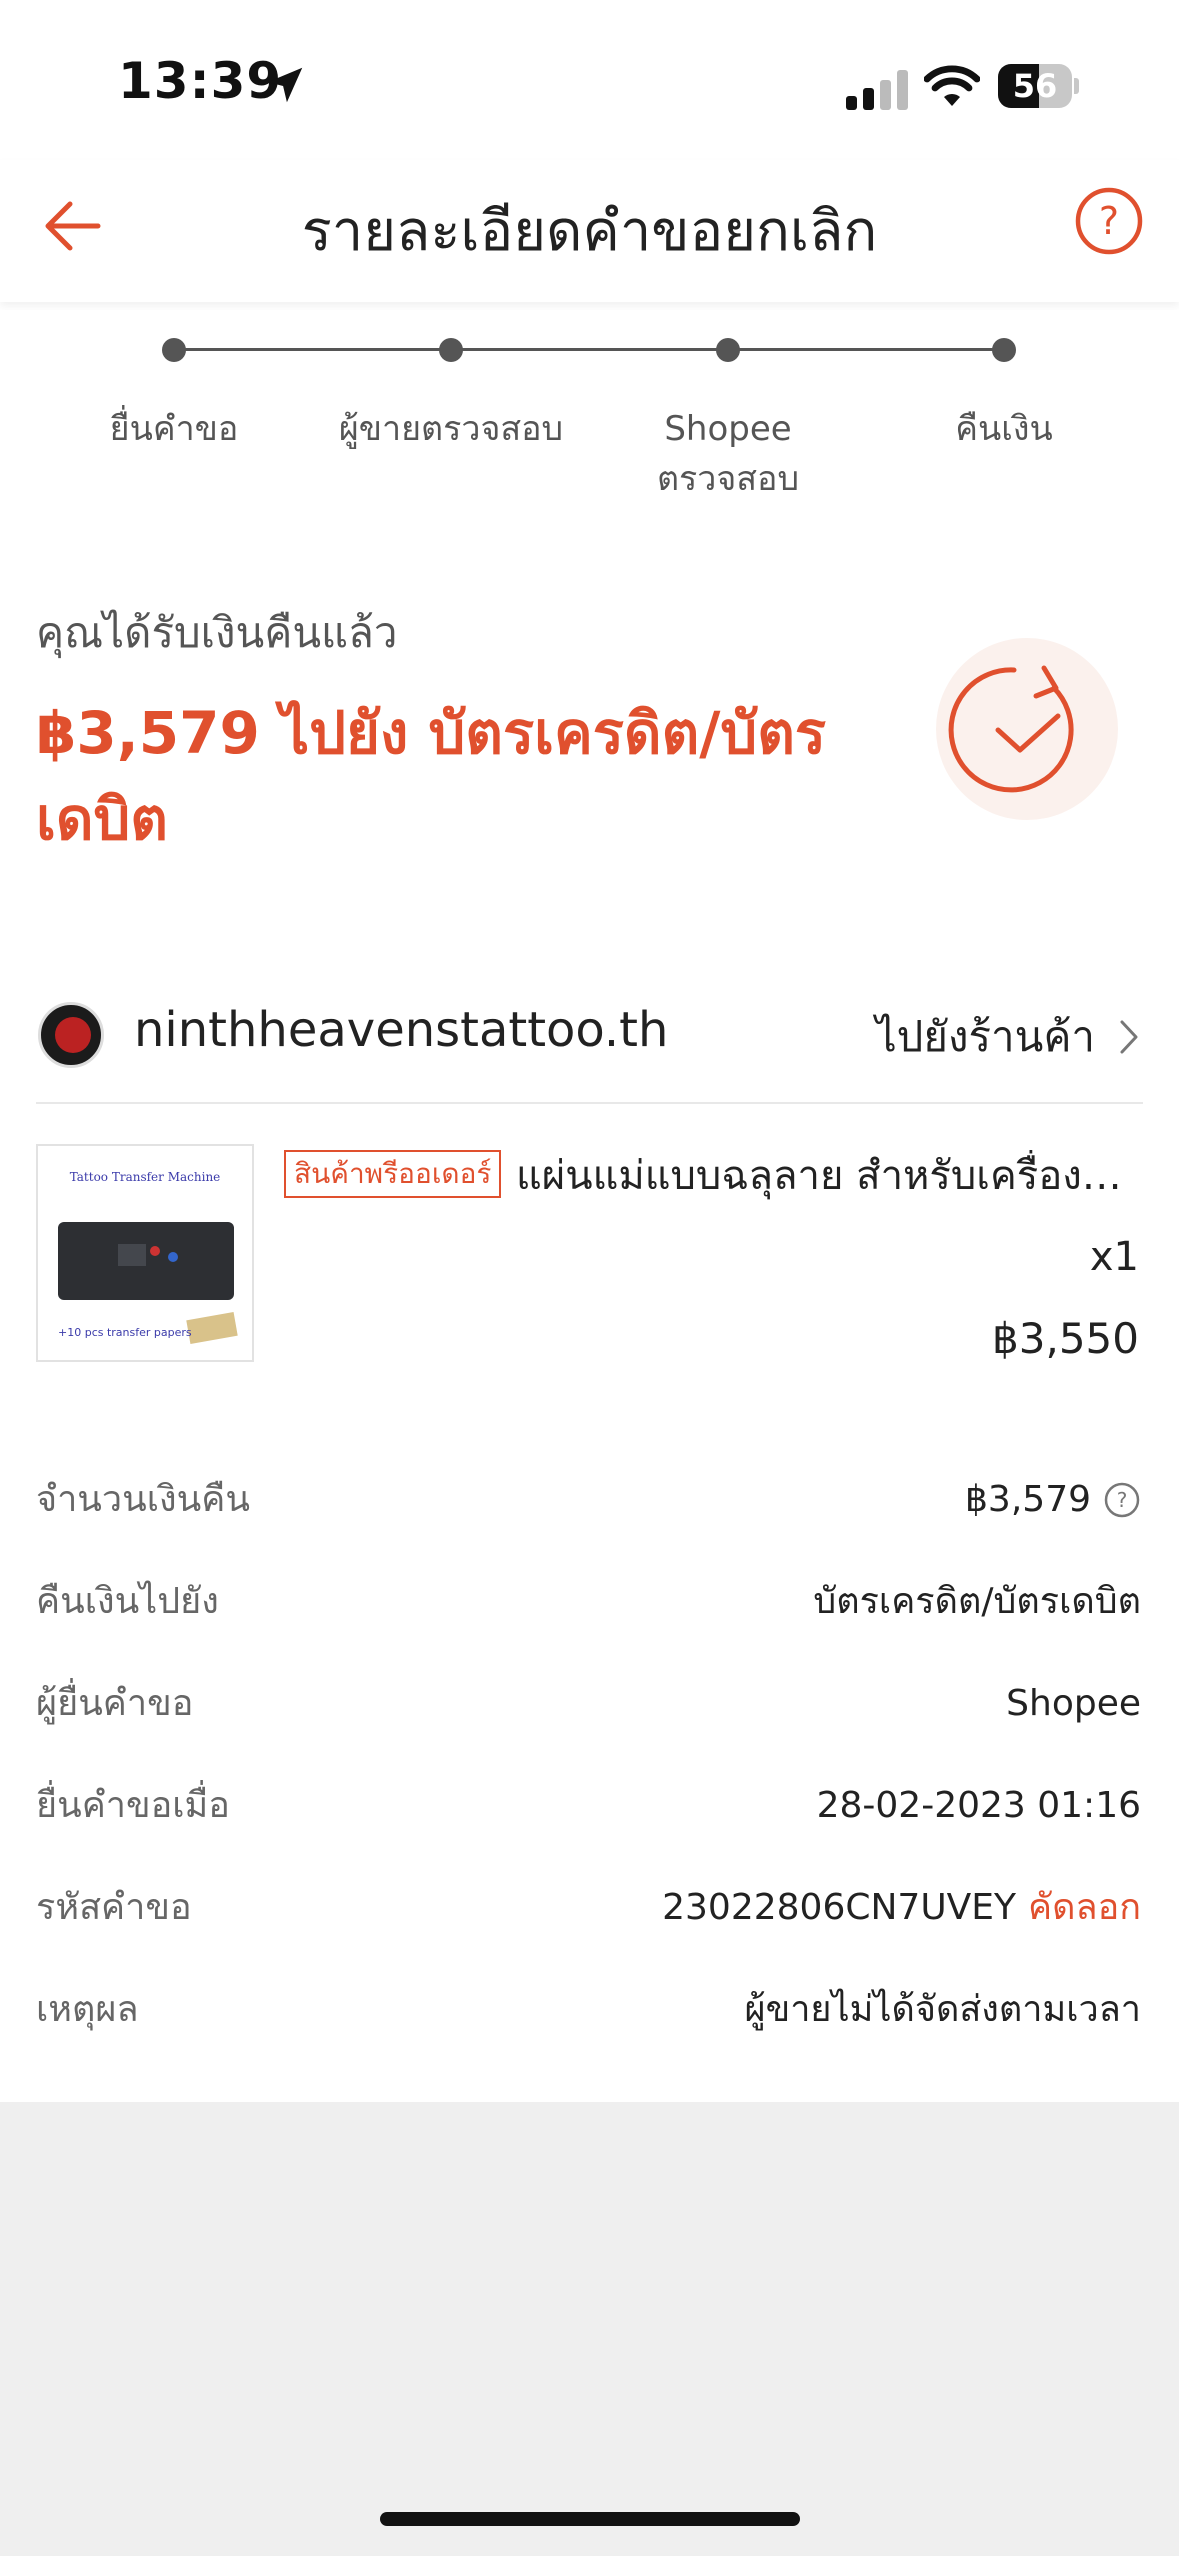 Image resolution: width=1179 pixels, height=2556 pixels. I want to click on info-label: เหตุผล, so click(87, 2009).